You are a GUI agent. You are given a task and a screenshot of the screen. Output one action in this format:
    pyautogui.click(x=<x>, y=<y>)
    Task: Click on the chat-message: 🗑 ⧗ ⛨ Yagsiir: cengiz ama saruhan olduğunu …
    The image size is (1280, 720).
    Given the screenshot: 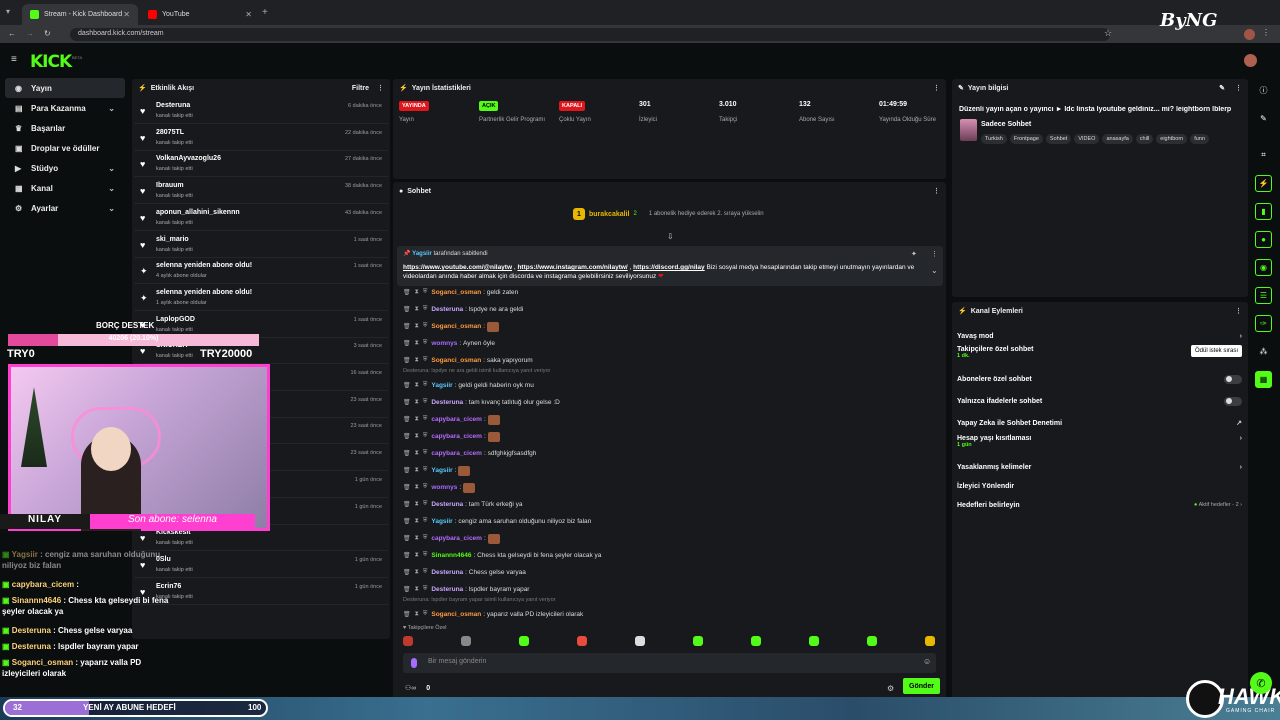 What is the action you would take?
    pyautogui.click(x=497, y=521)
    